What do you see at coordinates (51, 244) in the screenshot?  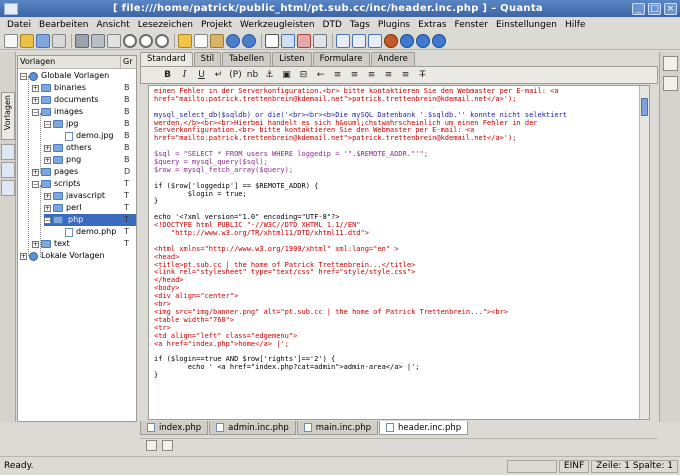 I see `tree-item-text: + text` at bounding box center [51, 244].